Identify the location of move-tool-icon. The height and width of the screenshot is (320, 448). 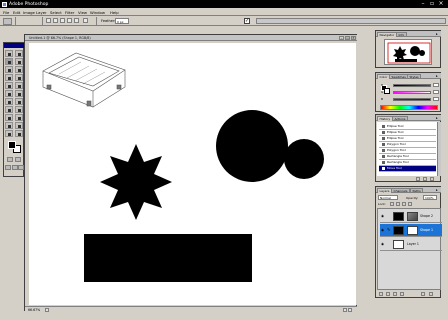
(18, 53).